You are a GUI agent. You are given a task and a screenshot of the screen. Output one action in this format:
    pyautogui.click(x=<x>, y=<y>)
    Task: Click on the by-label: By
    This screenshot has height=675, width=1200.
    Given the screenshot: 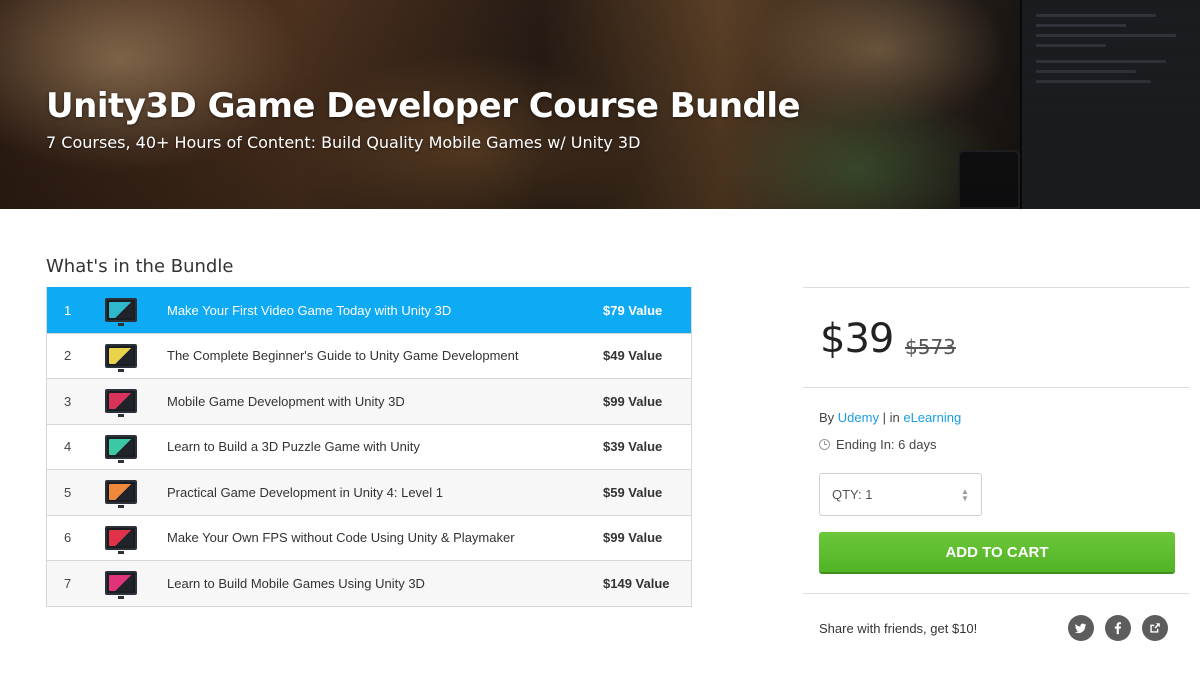 What is the action you would take?
    pyautogui.click(x=827, y=417)
    